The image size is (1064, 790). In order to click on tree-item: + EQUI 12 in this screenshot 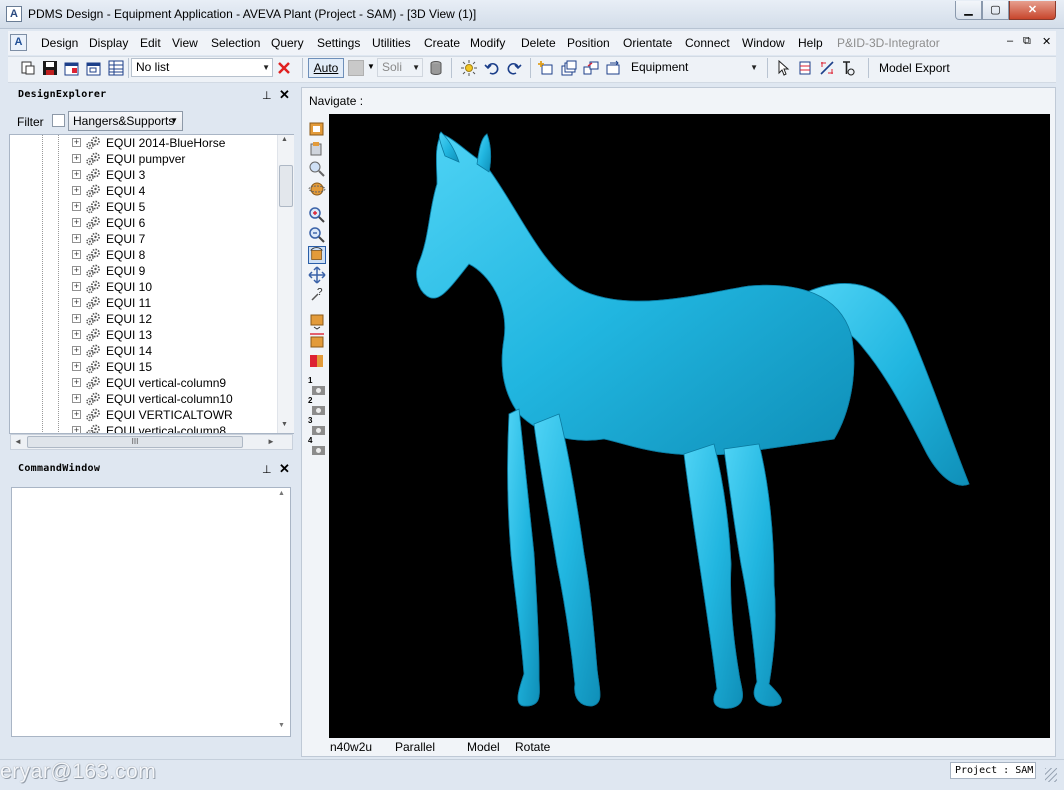, I will do `click(145, 319)`.